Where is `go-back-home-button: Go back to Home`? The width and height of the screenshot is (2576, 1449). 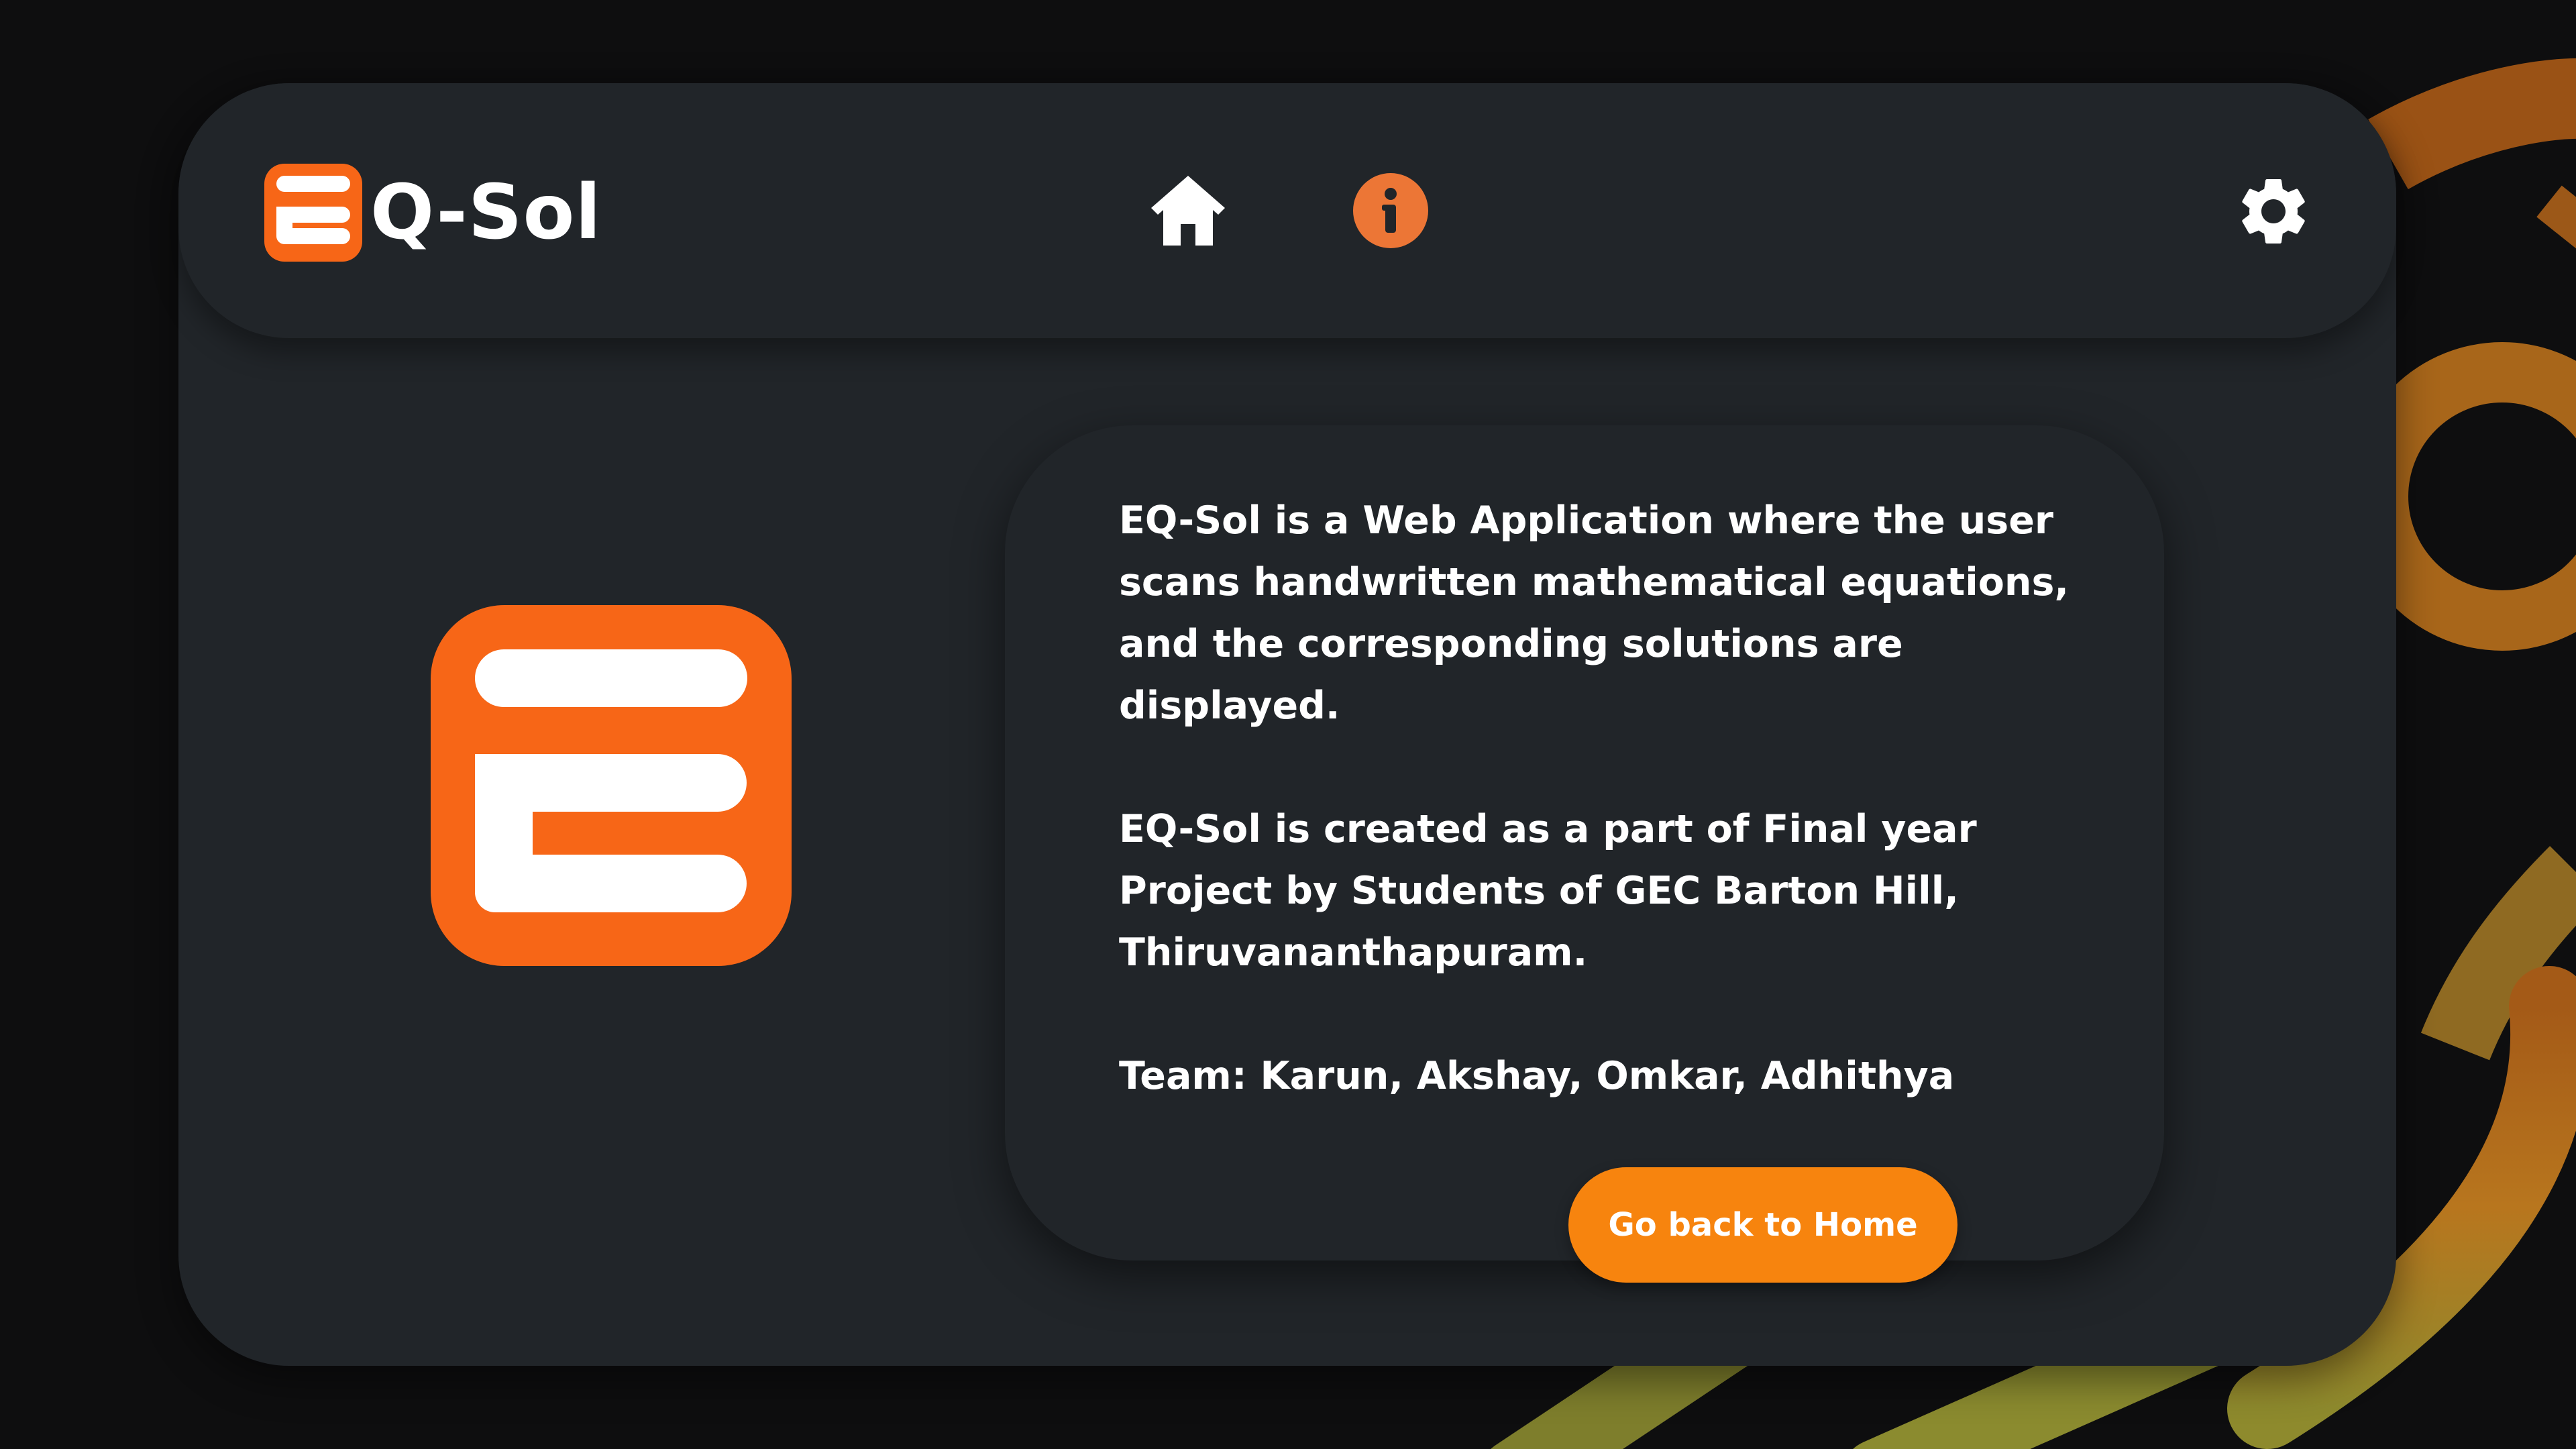
go-back-home-button: Go back to Home is located at coordinates (1762, 1225).